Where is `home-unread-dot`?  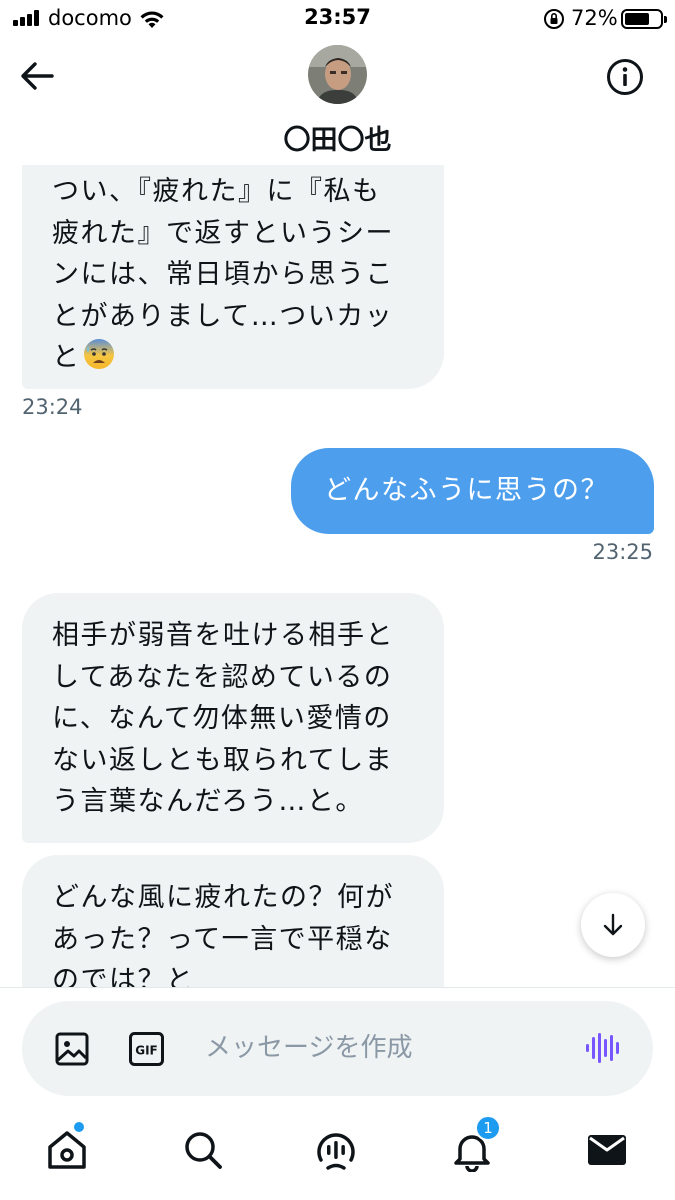 home-unread-dot is located at coordinates (79, 1127).